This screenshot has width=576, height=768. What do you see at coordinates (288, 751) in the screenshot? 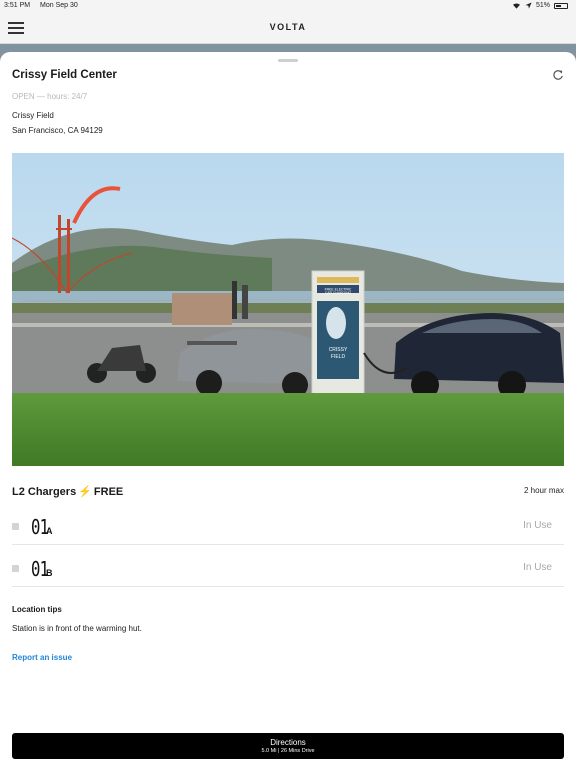
I see `directions-distance: 5.0 Mi | 26 Mins Drive` at bounding box center [288, 751].